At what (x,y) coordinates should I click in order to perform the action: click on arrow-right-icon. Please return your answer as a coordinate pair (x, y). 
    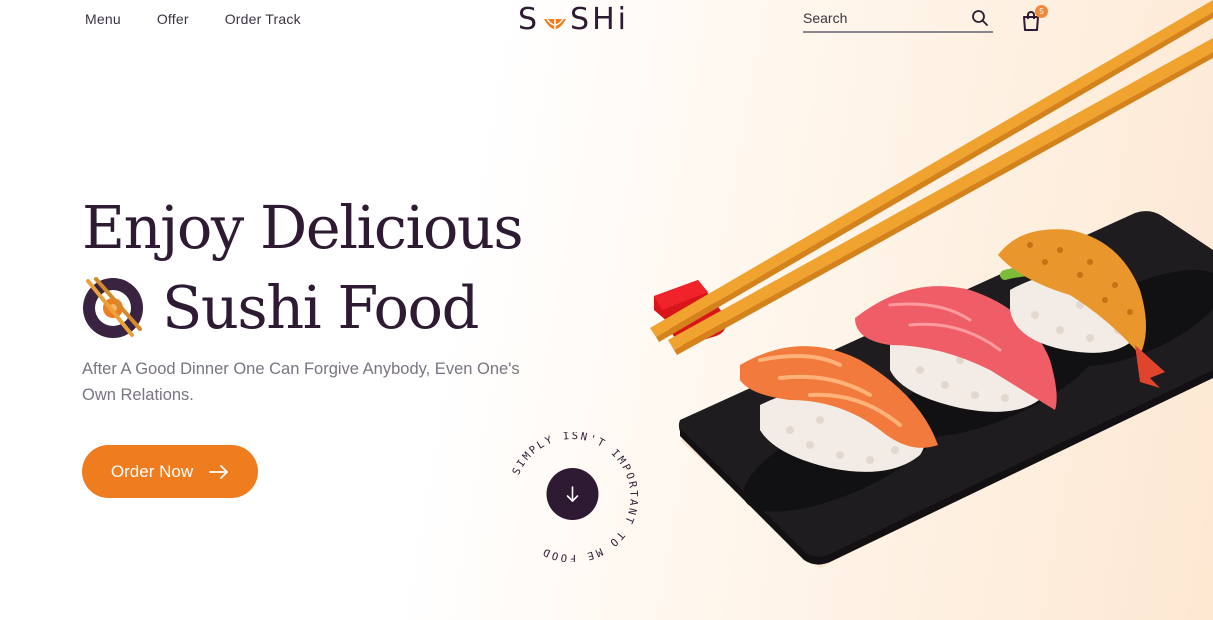
    Looking at the image, I should click on (218, 471).